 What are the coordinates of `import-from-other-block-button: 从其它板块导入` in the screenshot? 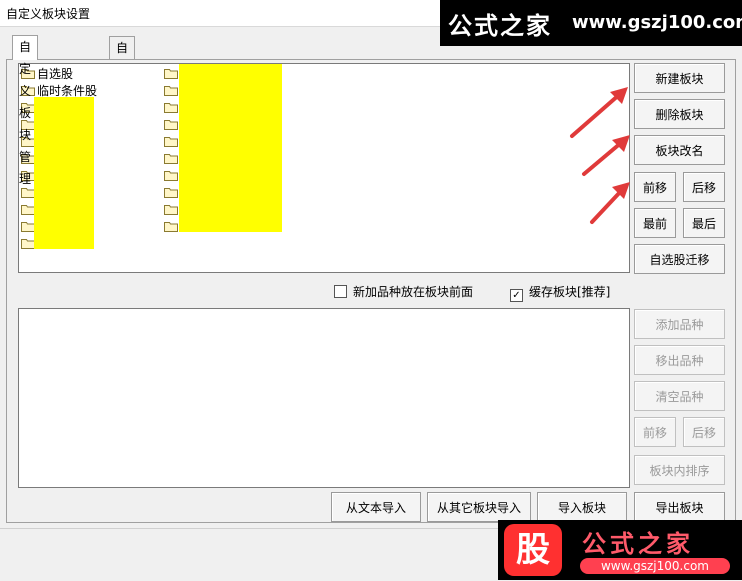 It's located at (479, 507).